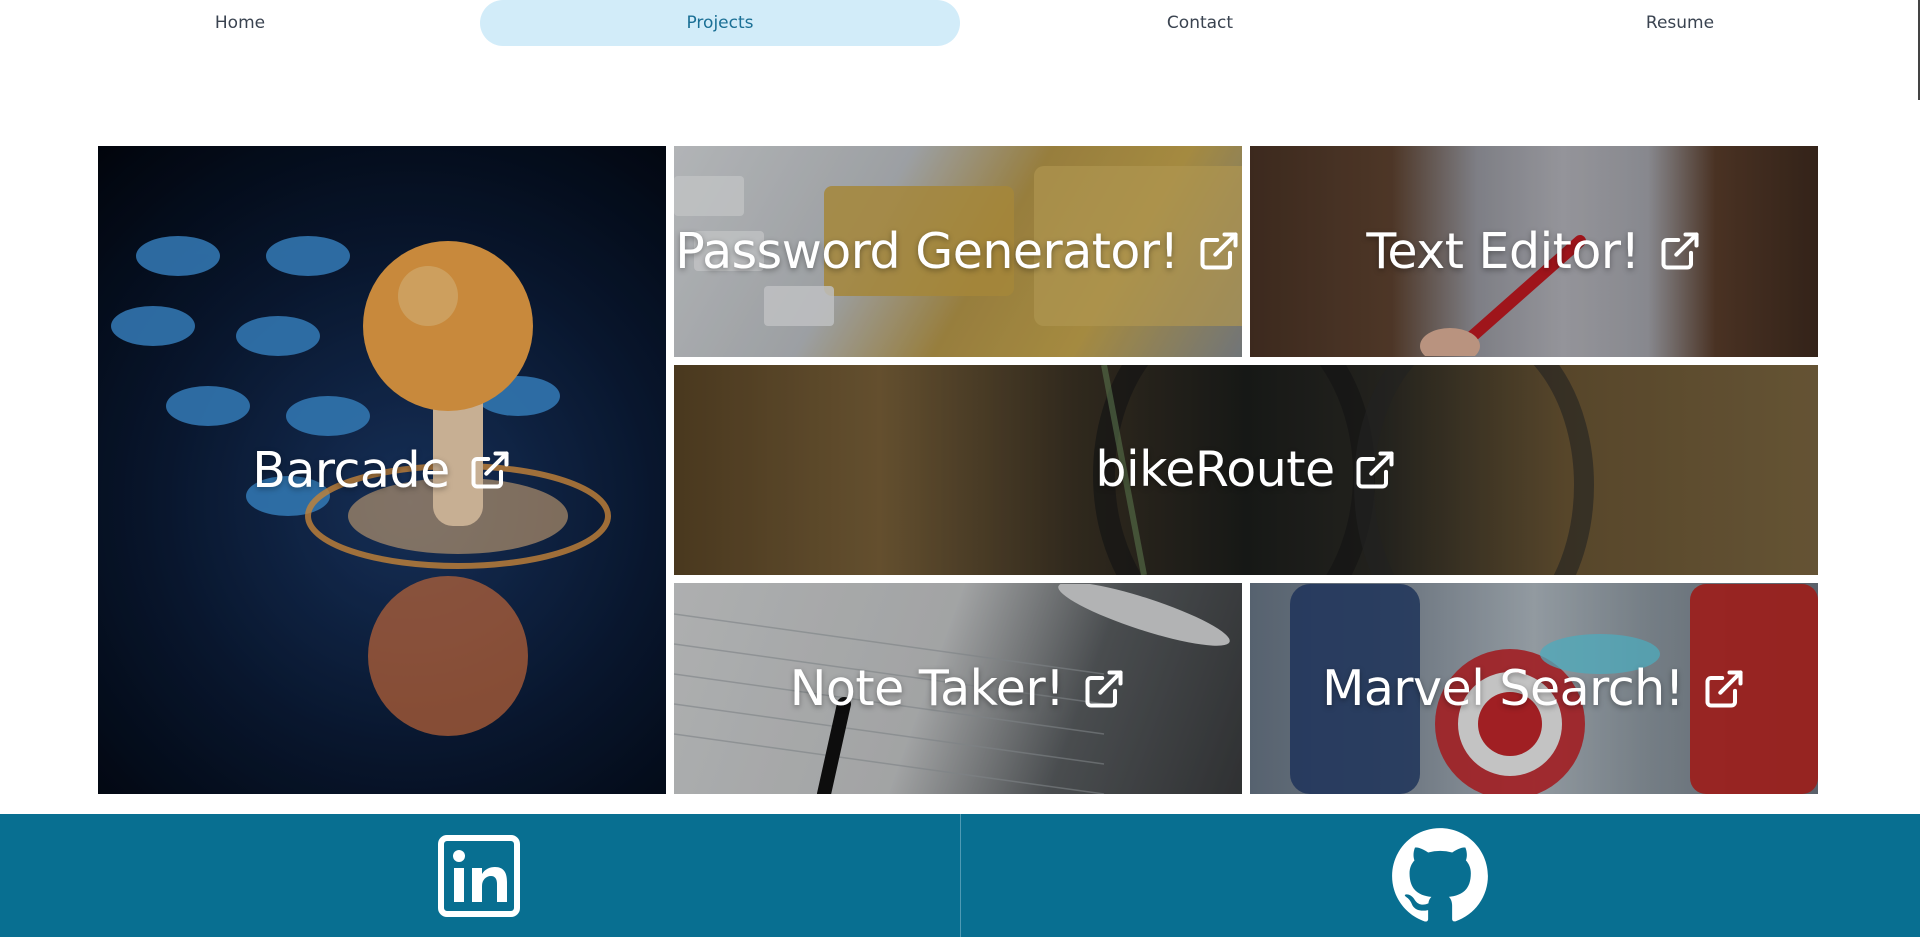 Image resolution: width=1920 pixels, height=937 pixels. I want to click on project-title-password-generator: Password Generator!, so click(957, 251).